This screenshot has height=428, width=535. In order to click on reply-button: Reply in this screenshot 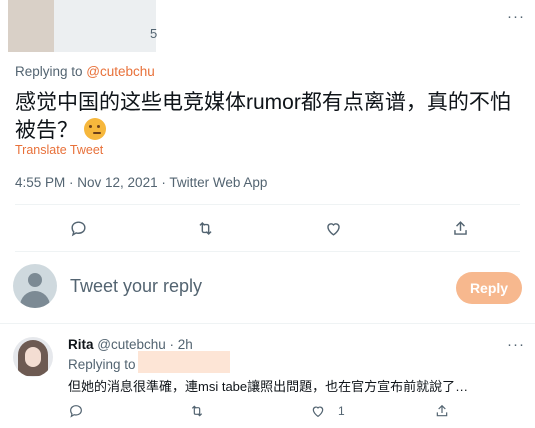, I will do `click(489, 288)`.